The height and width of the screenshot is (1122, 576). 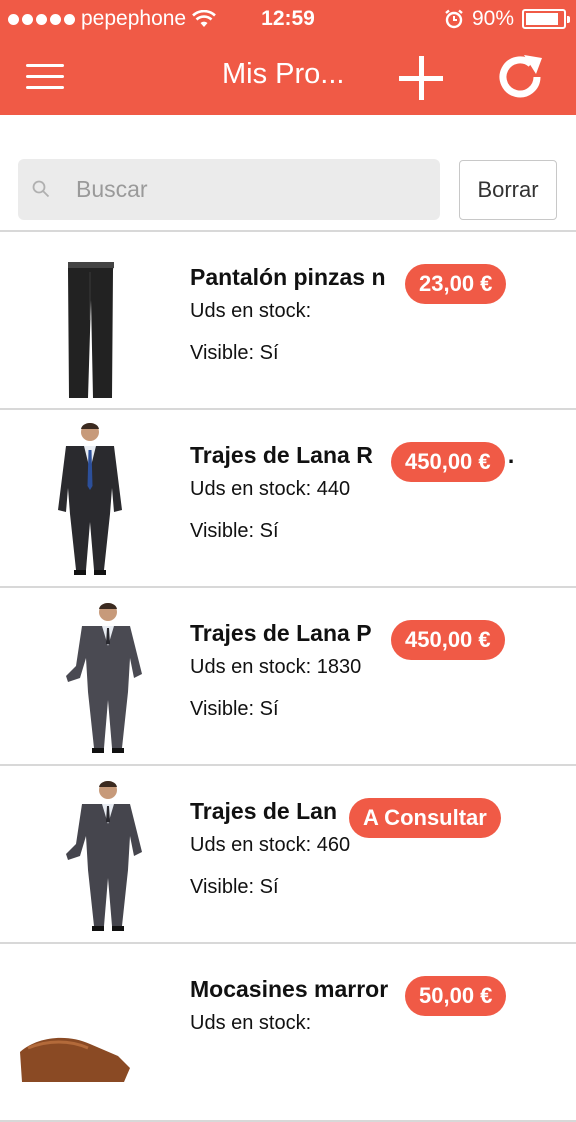 I want to click on battery-percent: 90%, so click(x=492, y=18).